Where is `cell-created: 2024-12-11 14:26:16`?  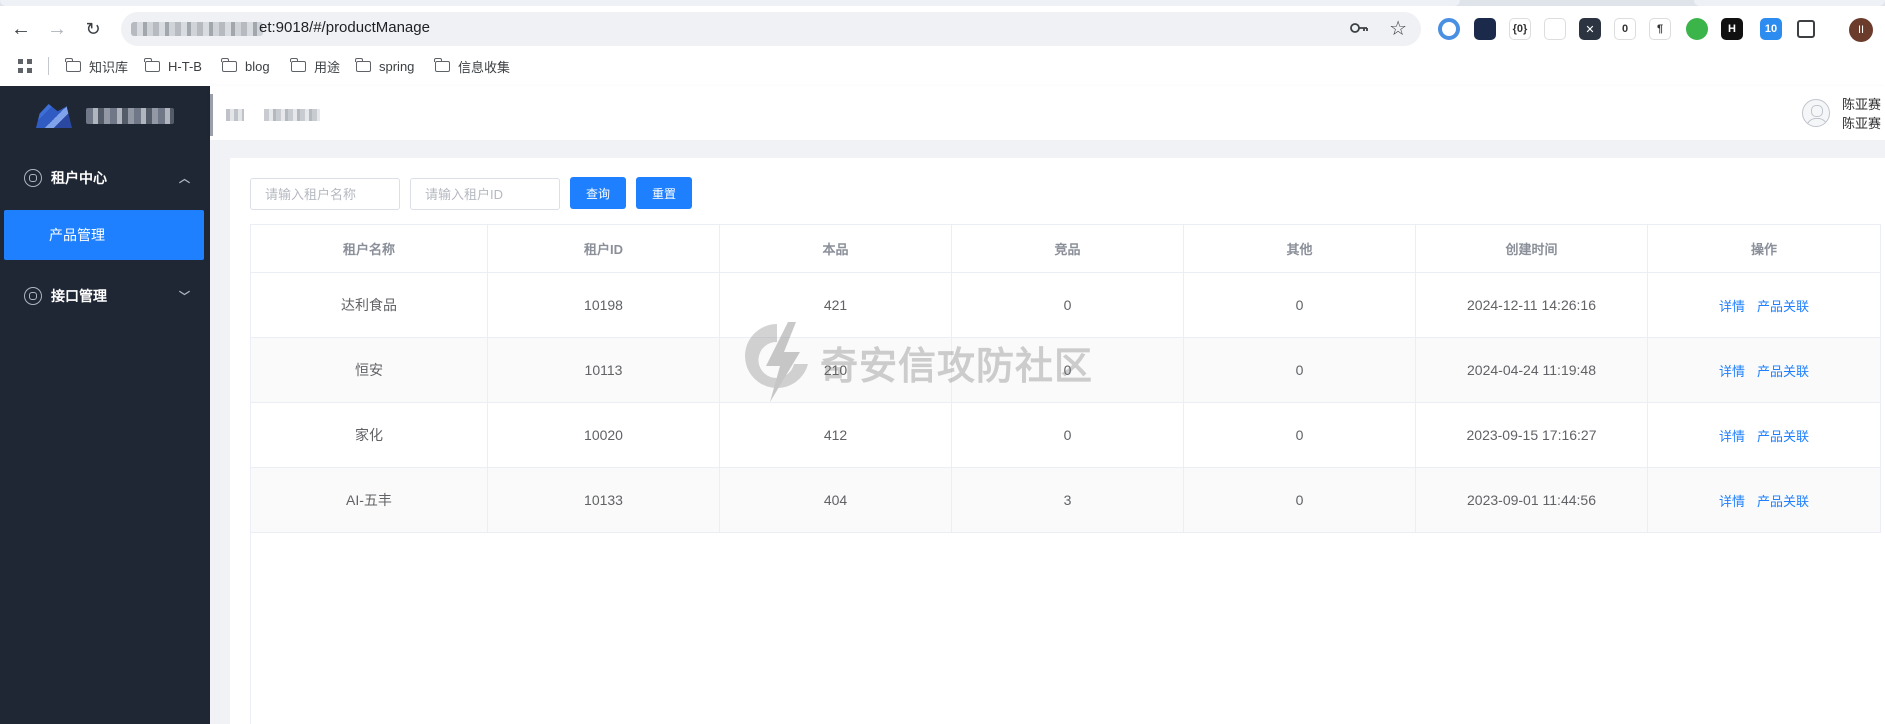 cell-created: 2024-12-11 14:26:16 is located at coordinates (1531, 305).